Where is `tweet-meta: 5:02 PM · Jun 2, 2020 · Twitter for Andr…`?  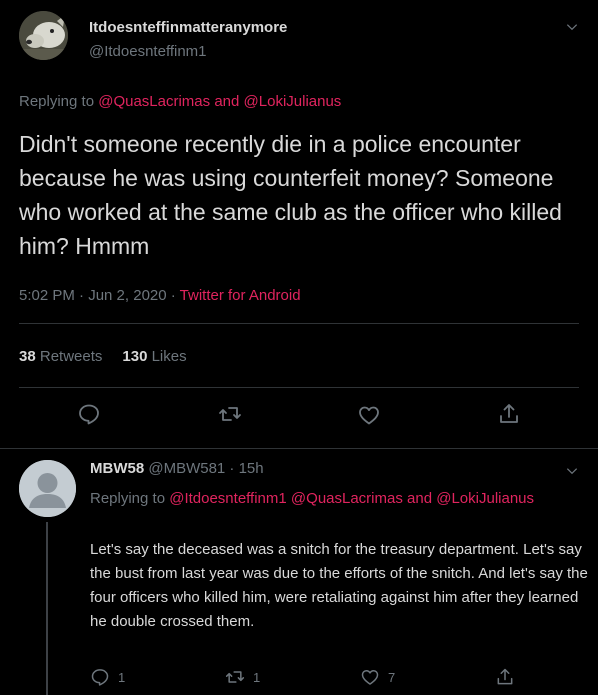 tweet-meta: 5:02 PM · Jun 2, 2020 · Twitter for Andr… is located at coordinates (160, 295).